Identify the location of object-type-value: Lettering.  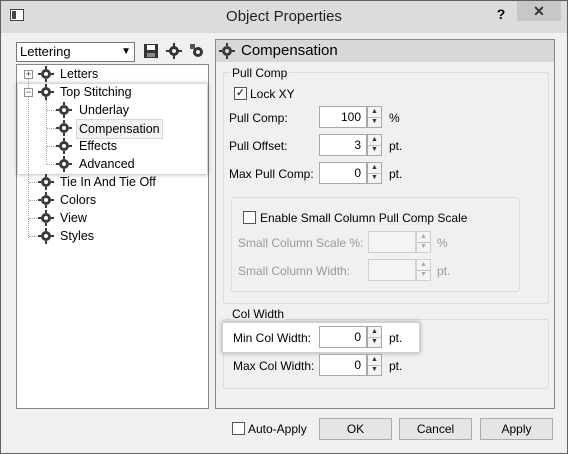
(45, 51).